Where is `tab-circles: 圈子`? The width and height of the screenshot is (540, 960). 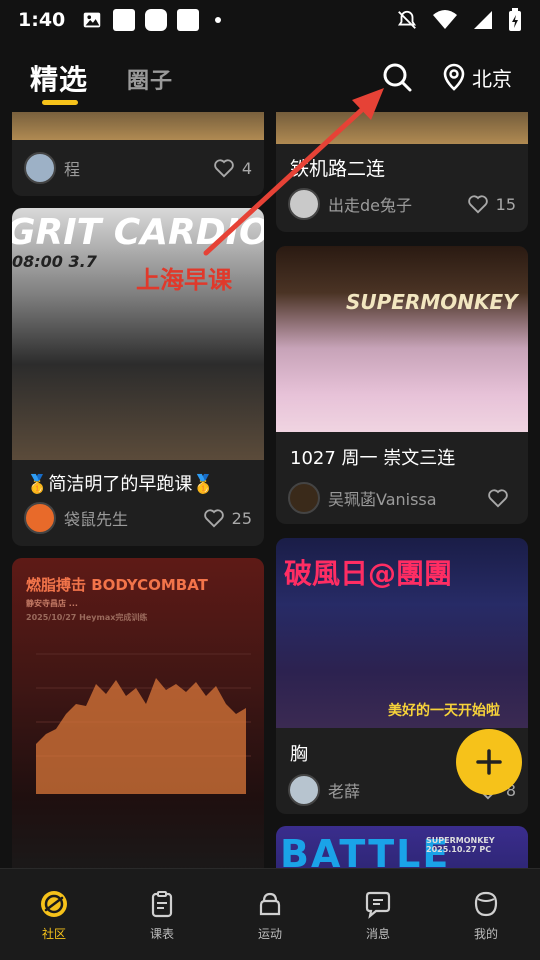
tab-circles: 圈子 is located at coordinates (150, 79).